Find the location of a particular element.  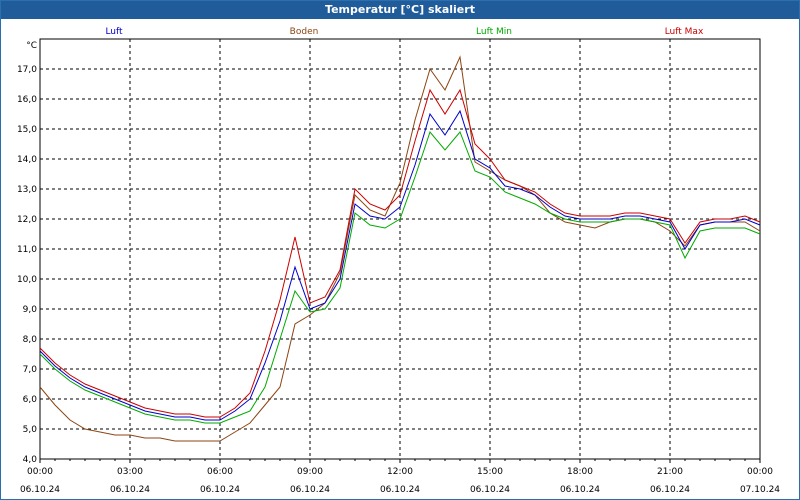

legend-item: Boden is located at coordinates (304, 32).